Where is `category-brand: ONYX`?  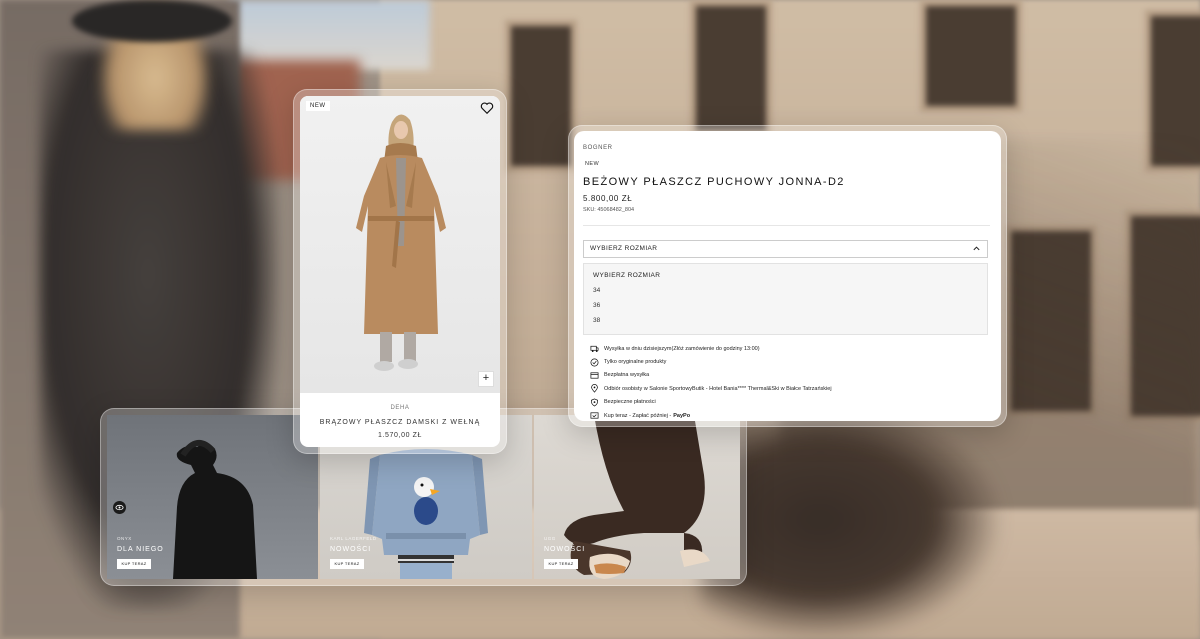 category-brand: ONYX is located at coordinates (124, 538).